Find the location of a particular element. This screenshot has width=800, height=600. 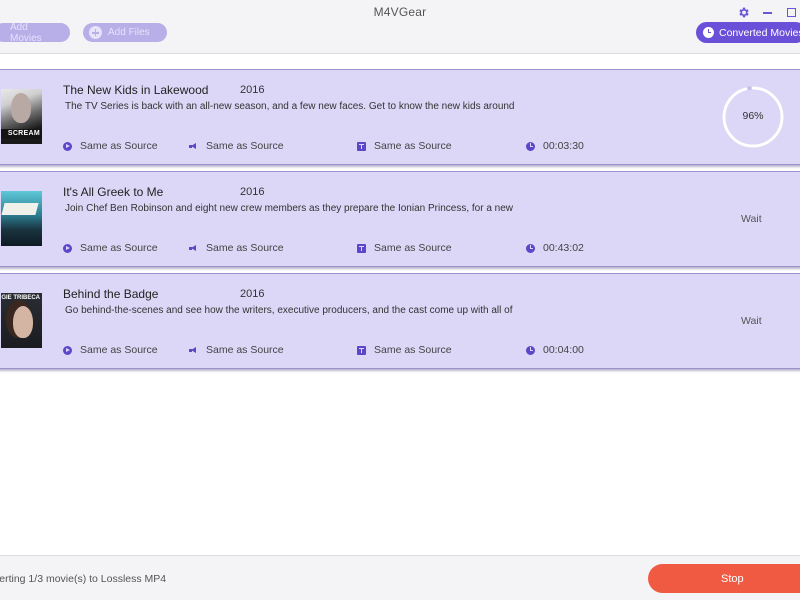

progress-ring: 96% is located at coordinates (753, 117).